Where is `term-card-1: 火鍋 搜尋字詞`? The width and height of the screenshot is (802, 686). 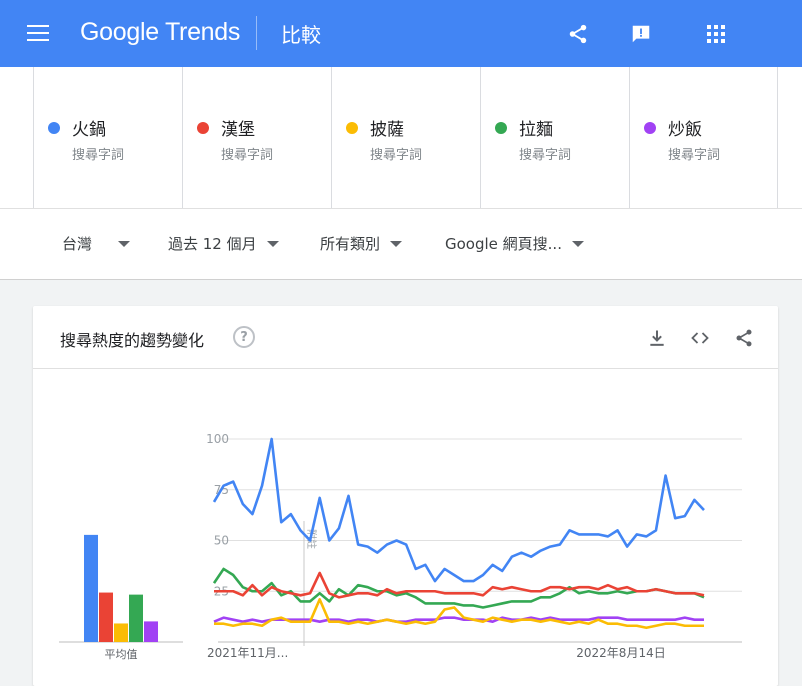
term-card-1: 火鍋 搜尋字詞 is located at coordinates (107, 137).